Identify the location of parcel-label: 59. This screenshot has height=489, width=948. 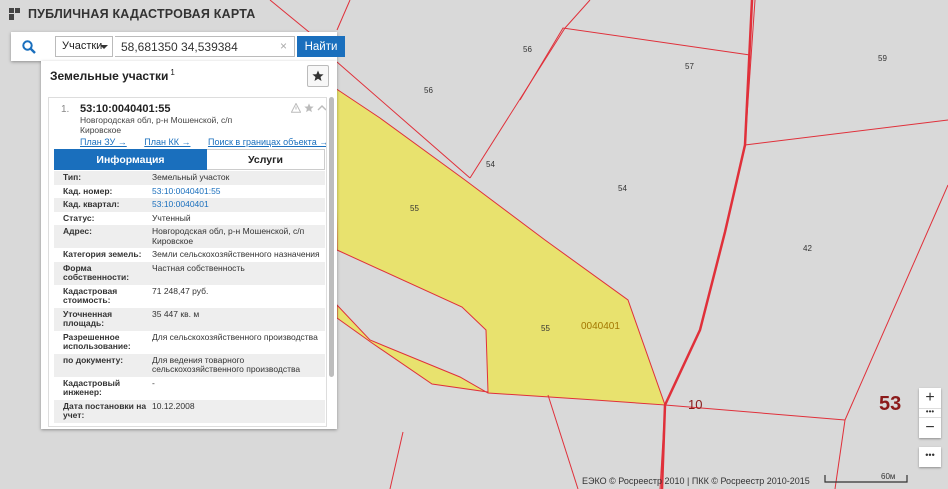
(882, 58).